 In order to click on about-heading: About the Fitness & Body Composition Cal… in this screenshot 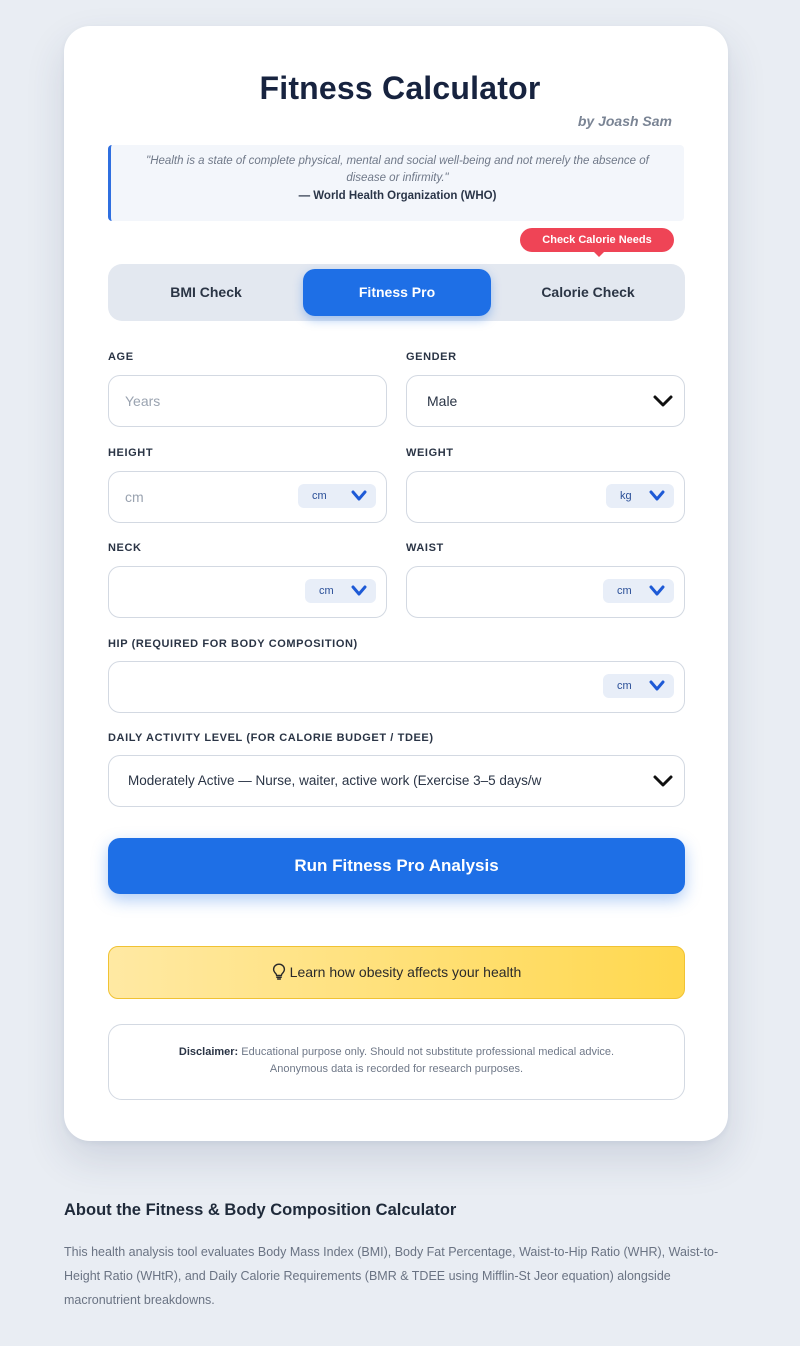, I will do `click(260, 1210)`.